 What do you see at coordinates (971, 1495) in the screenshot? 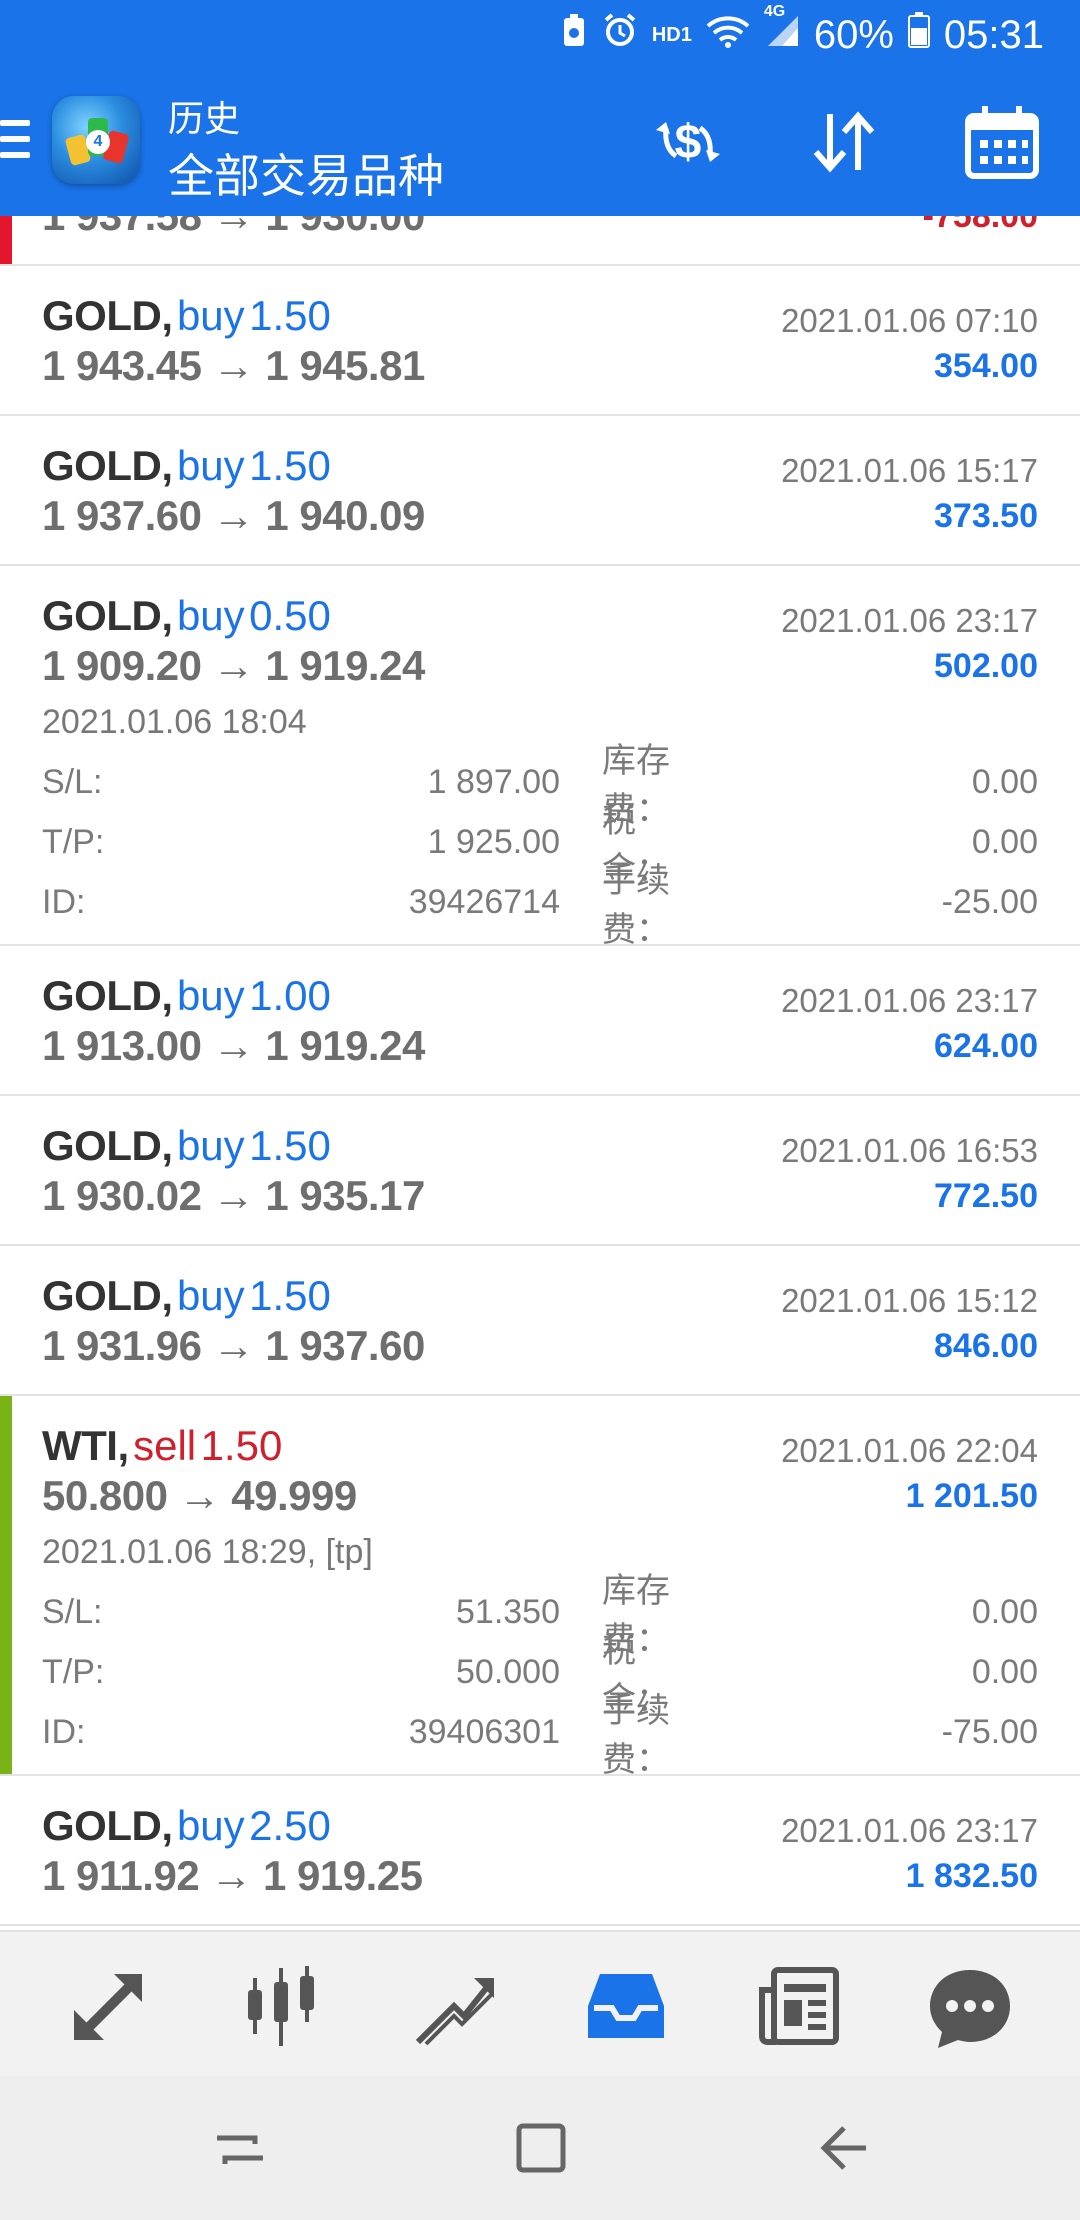
I see `trade-profit: 1 201.50` at bounding box center [971, 1495].